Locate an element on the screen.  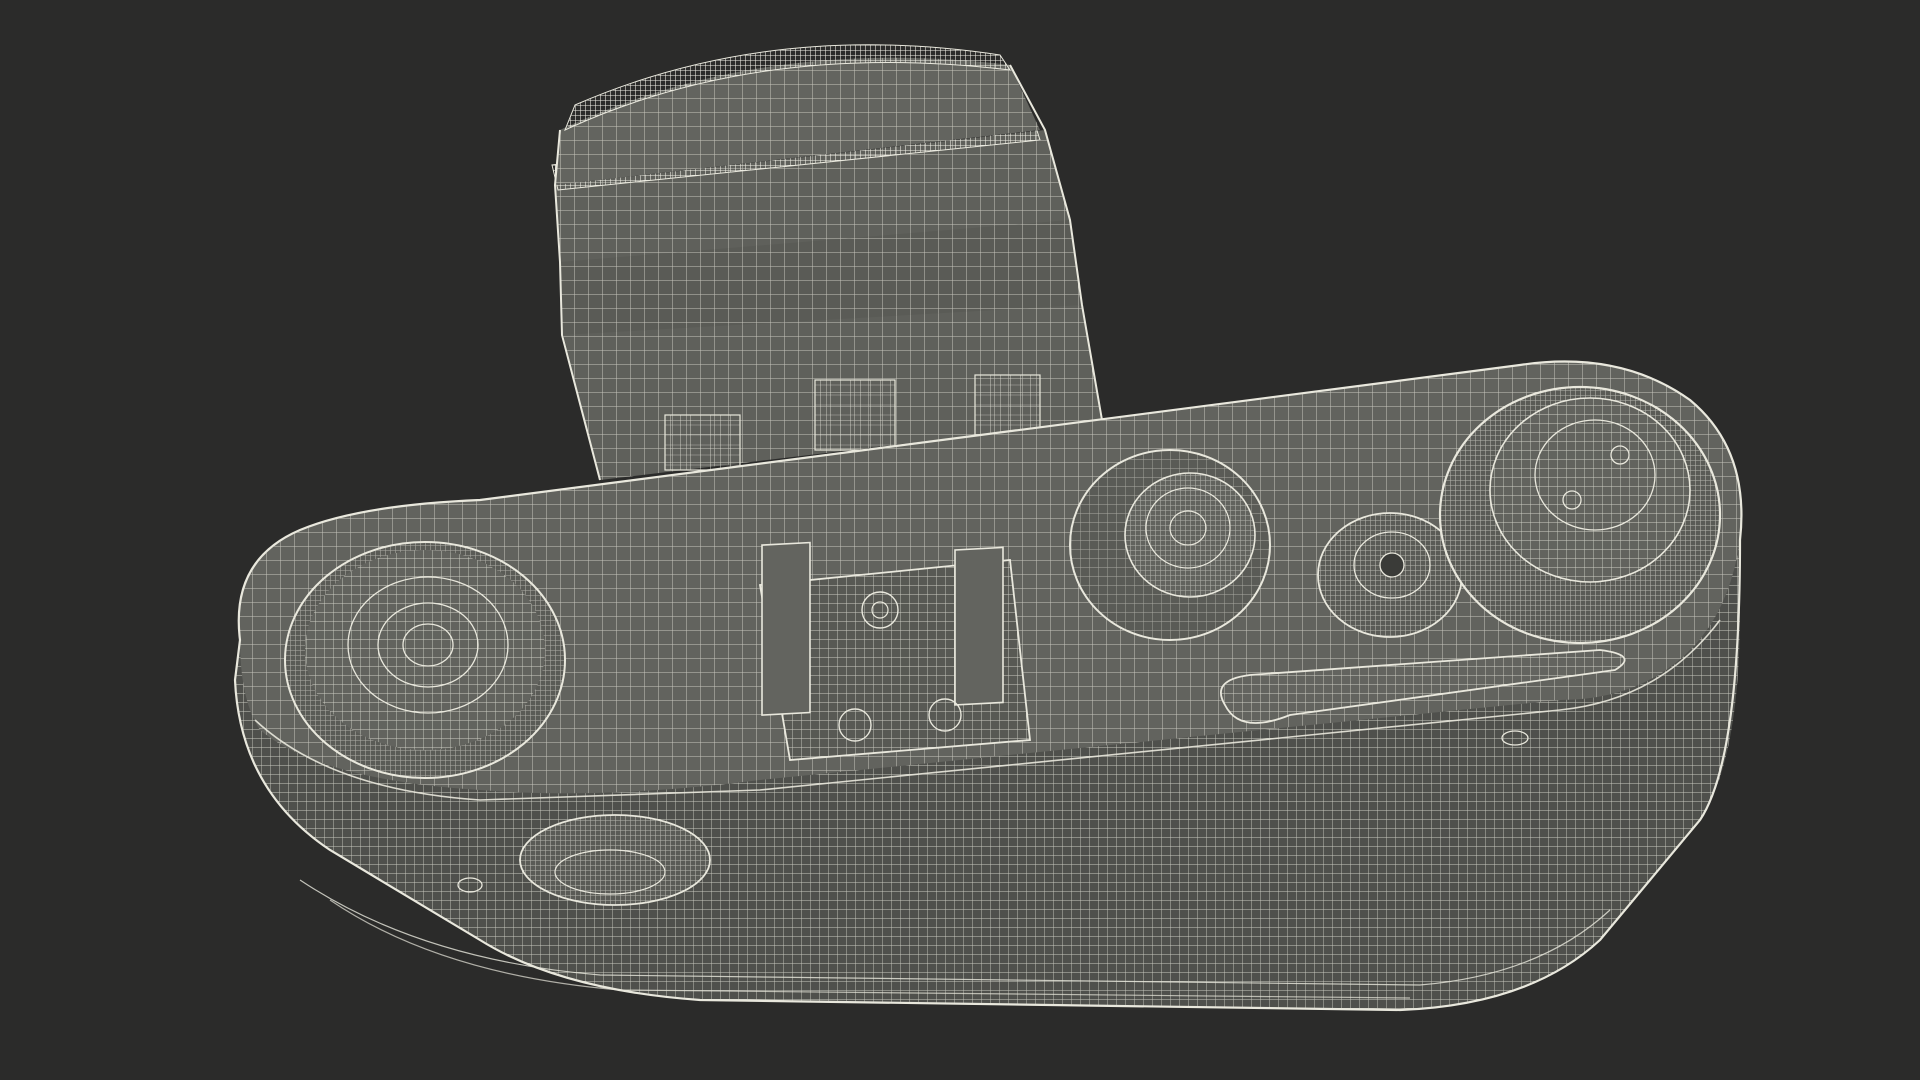
shoe-rail-left is located at coordinates (786, 628).